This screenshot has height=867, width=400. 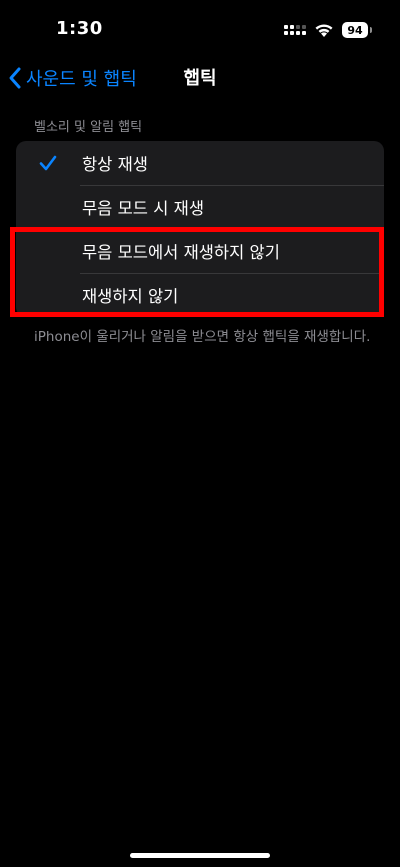 What do you see at coordinates (143, 208) in the screenshot?
I see `option-label: 무음 모드 시 재생` at bounding box center [143, 208].